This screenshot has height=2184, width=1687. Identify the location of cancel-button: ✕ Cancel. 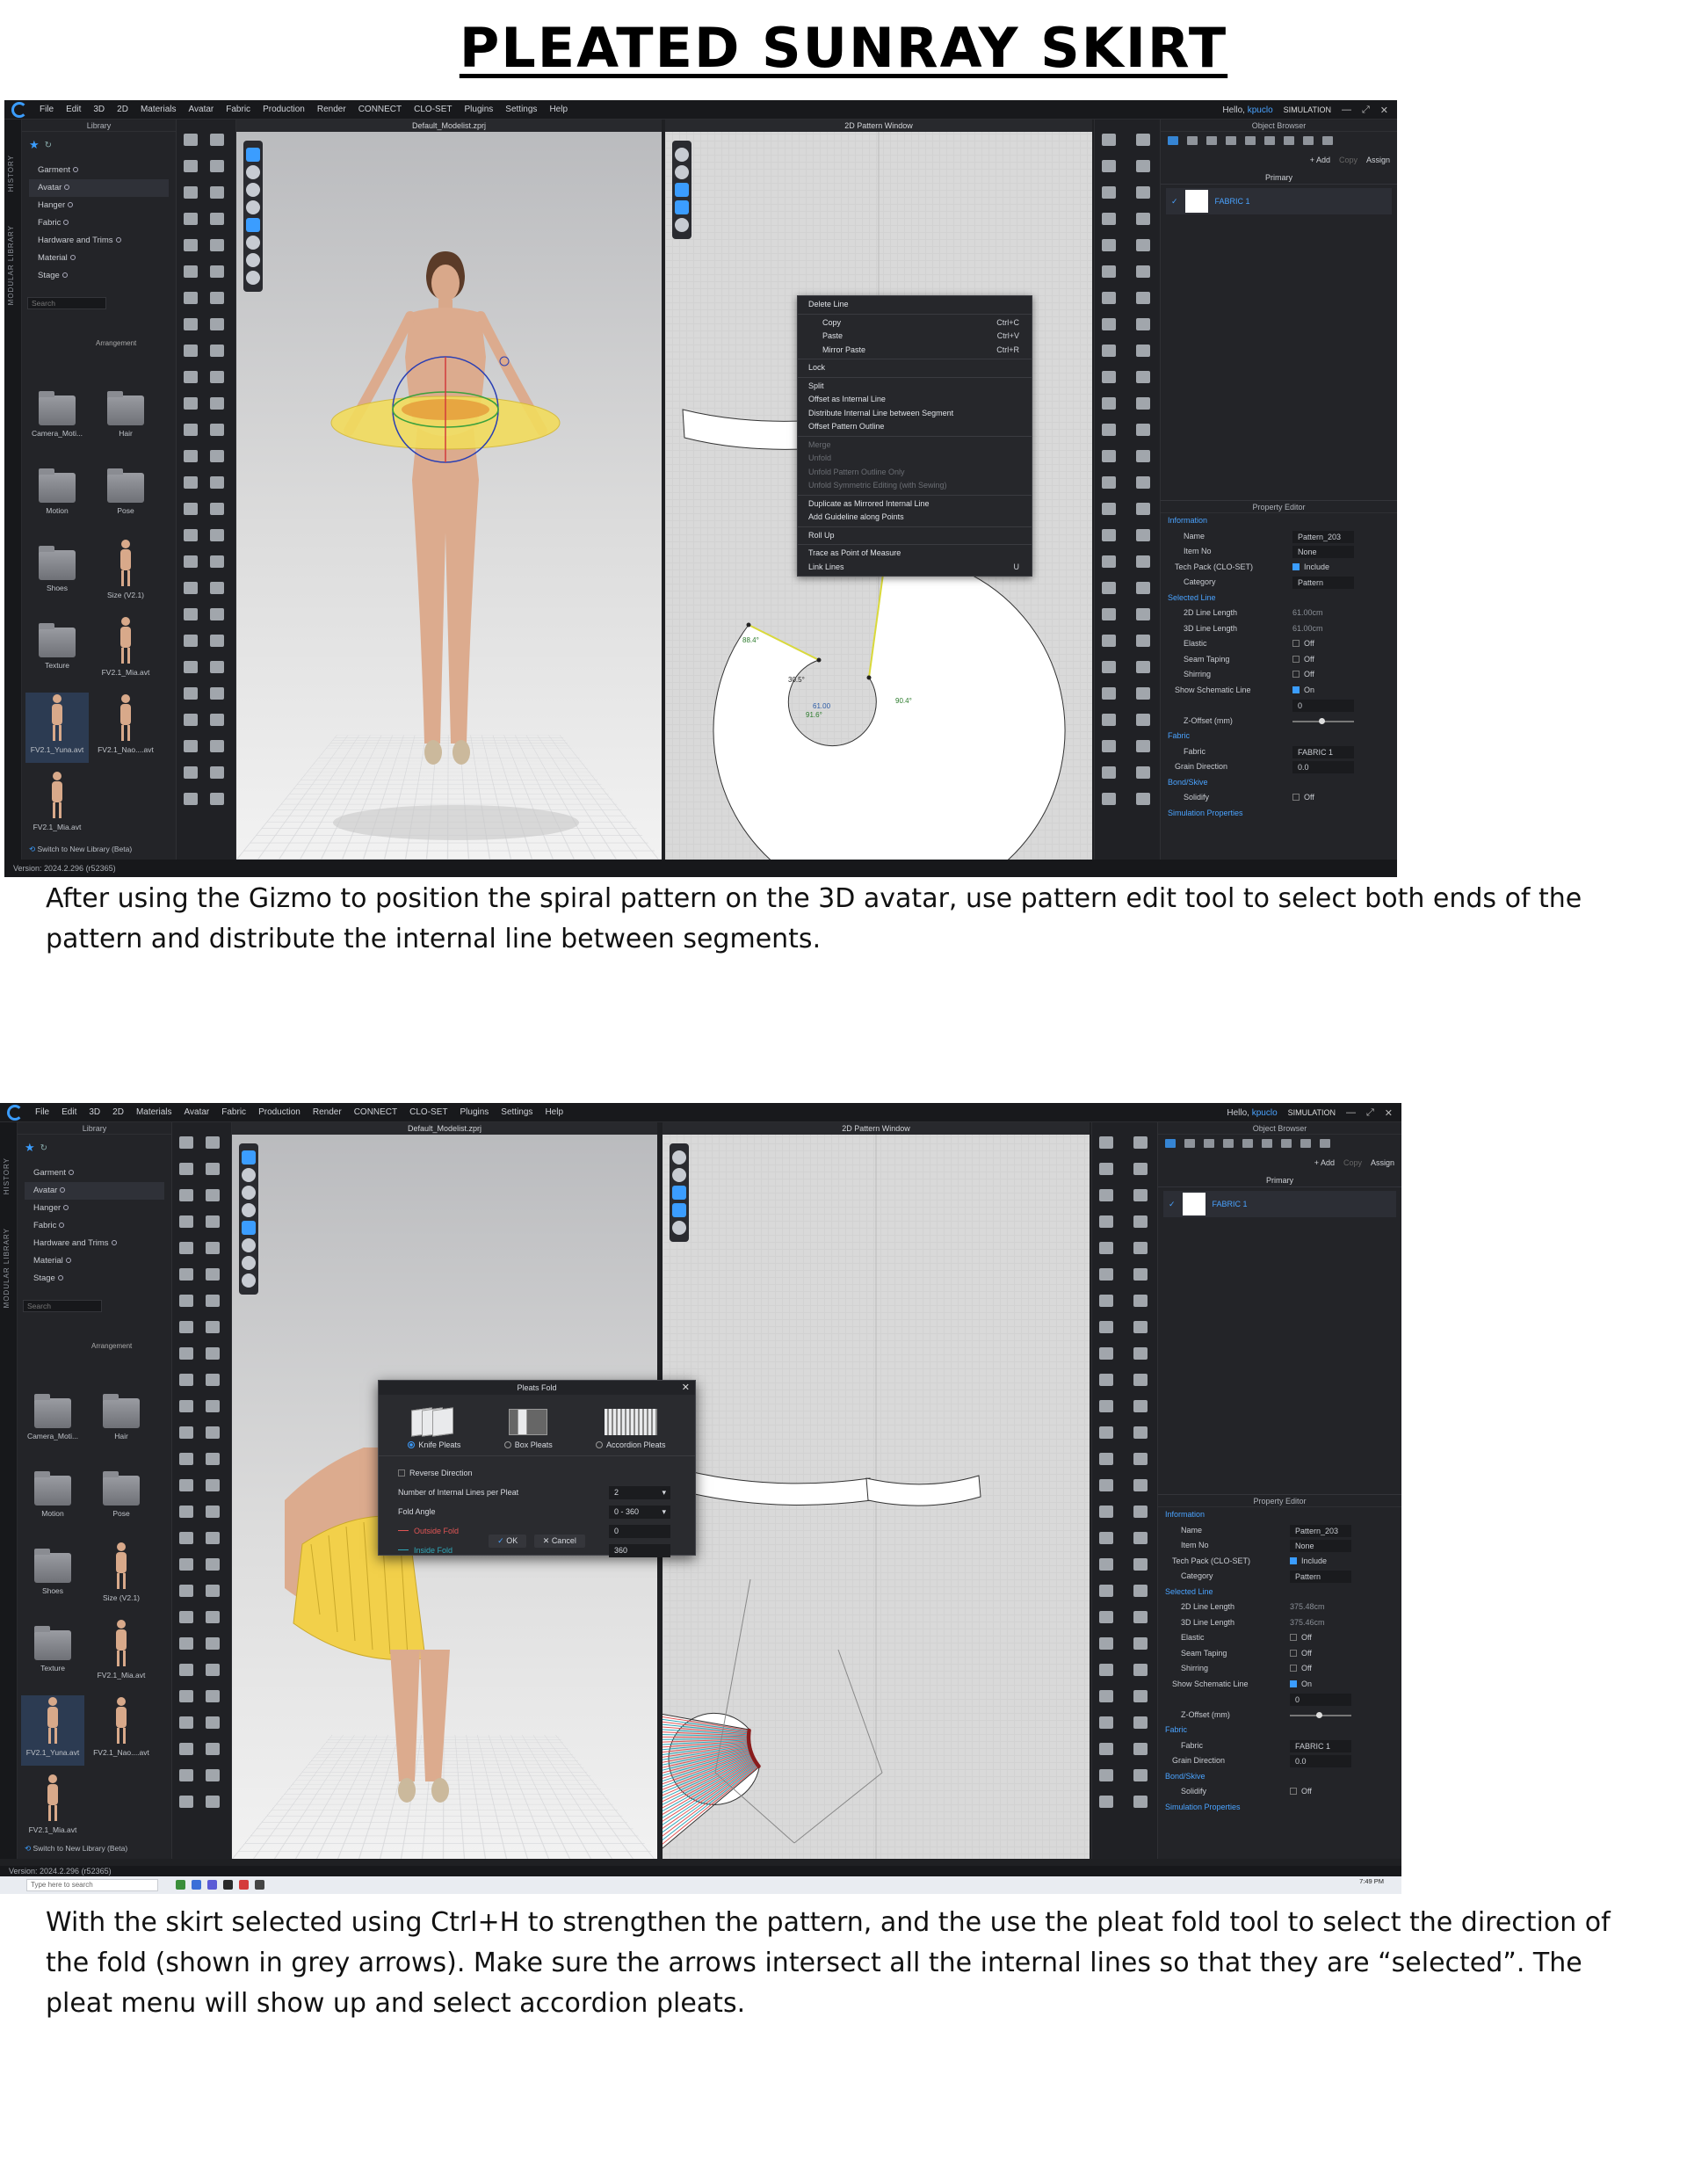
(559, 1542).